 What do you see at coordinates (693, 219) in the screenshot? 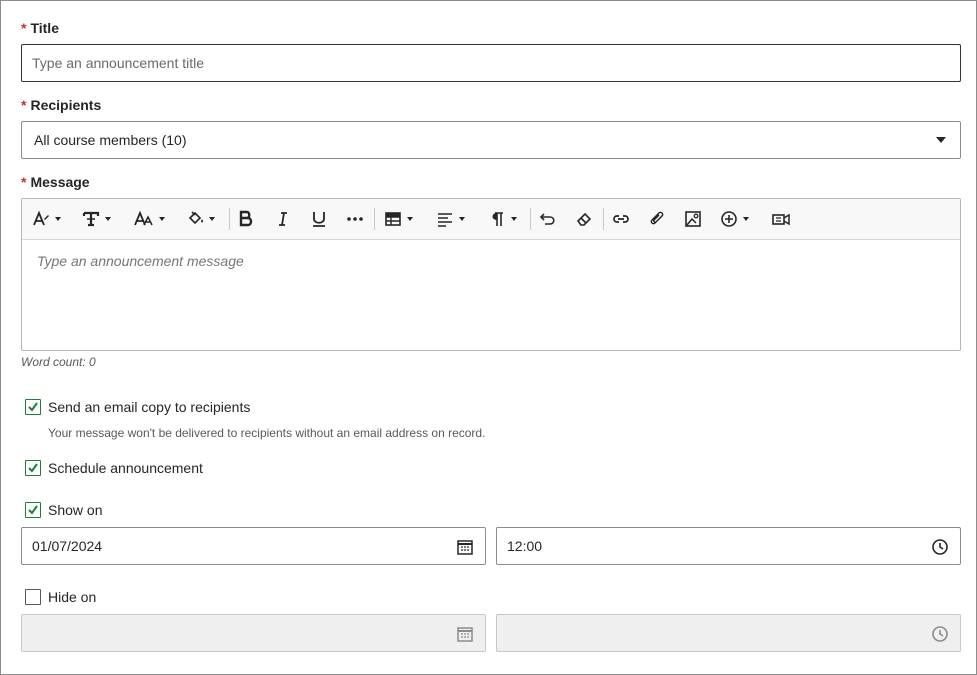
I see `image-icon` at bounding box center [693, 219].